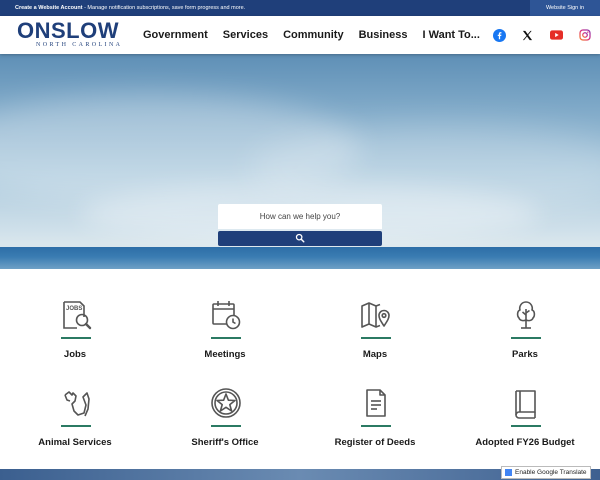 Image resolution: width=600 pixels, height=480 pixels. I want to click on nav-item-business: Business, so click(383, 35).